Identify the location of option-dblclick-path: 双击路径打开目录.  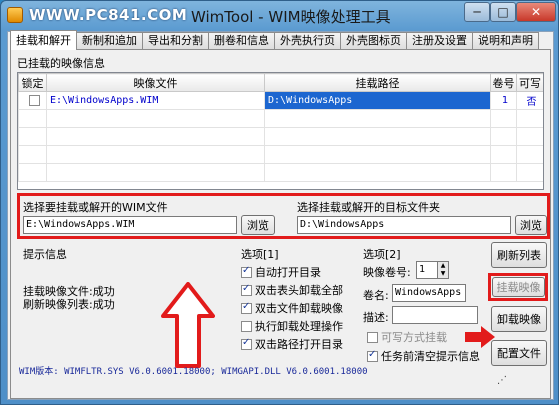
(292, 344).